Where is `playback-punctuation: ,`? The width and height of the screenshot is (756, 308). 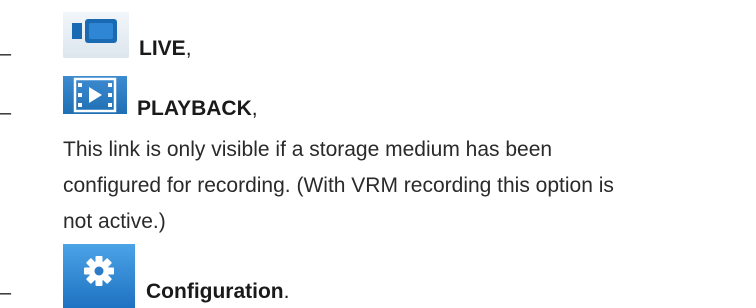
playback-punctuation: , is located at coordinates (254, 108).